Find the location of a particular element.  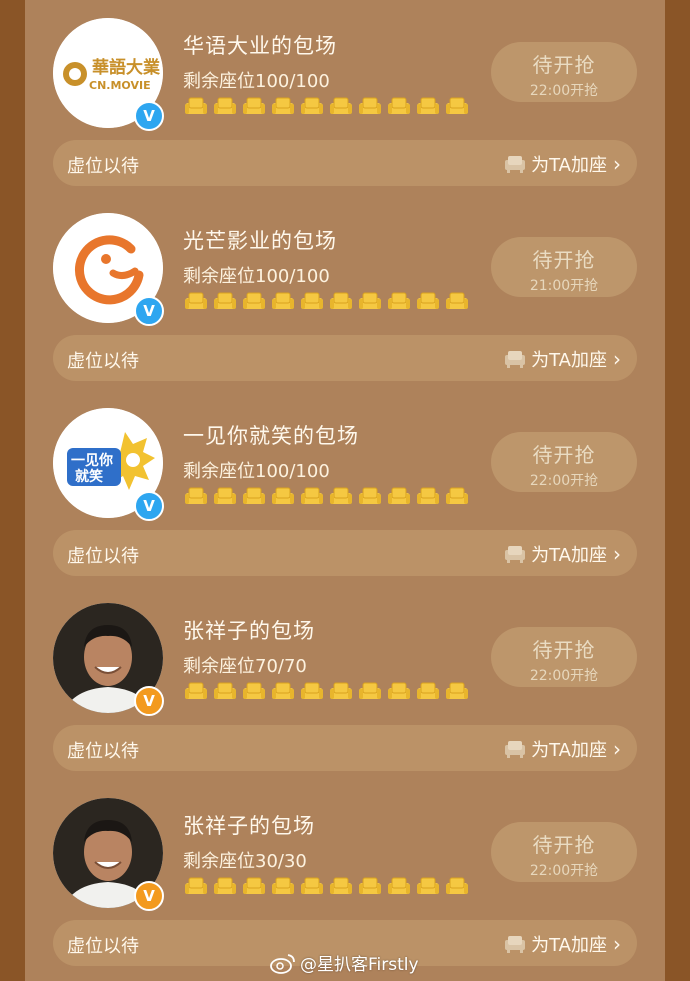

logo-line1: 一见你 is located at coordinates (92, 460).